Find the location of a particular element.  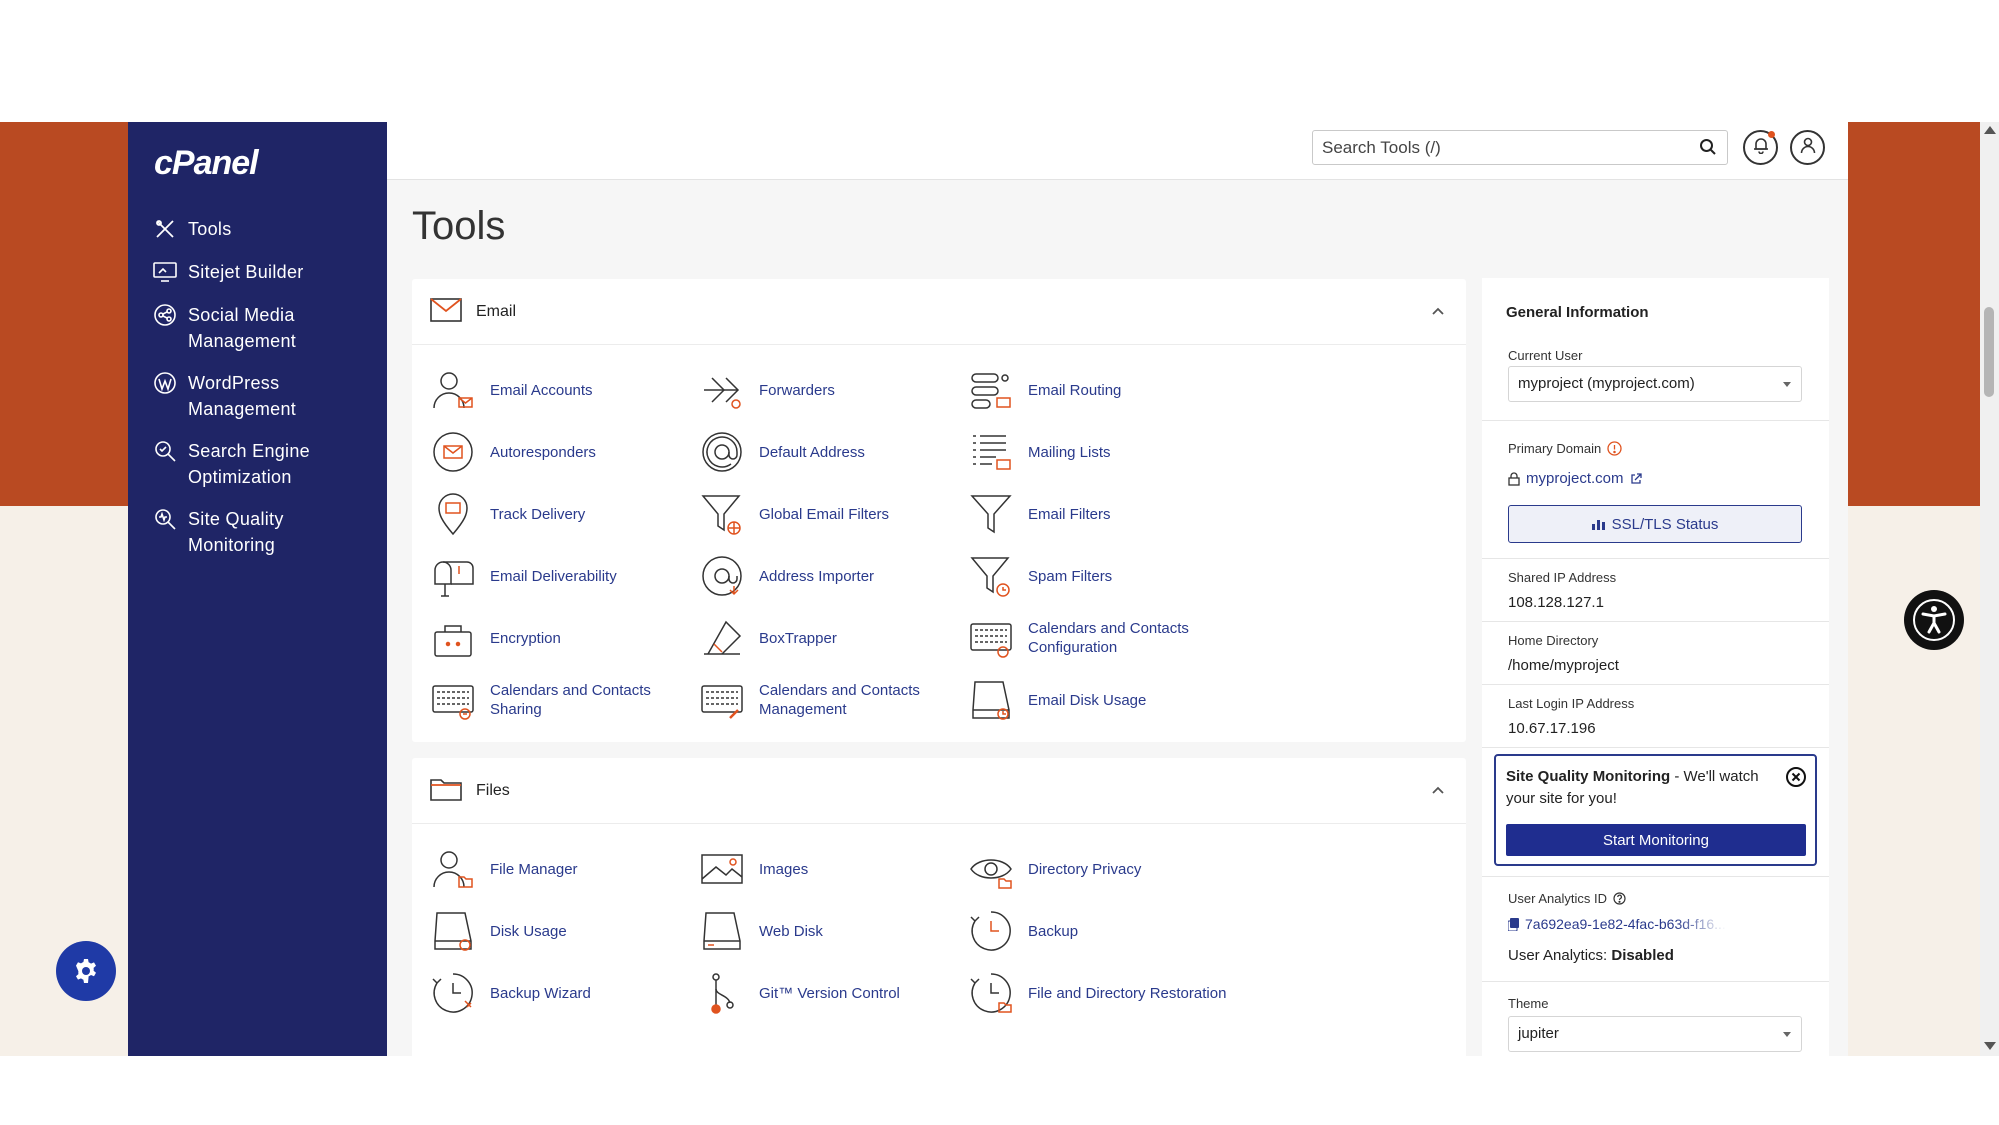

user-menu-button is located at coordinates (1807, 147).